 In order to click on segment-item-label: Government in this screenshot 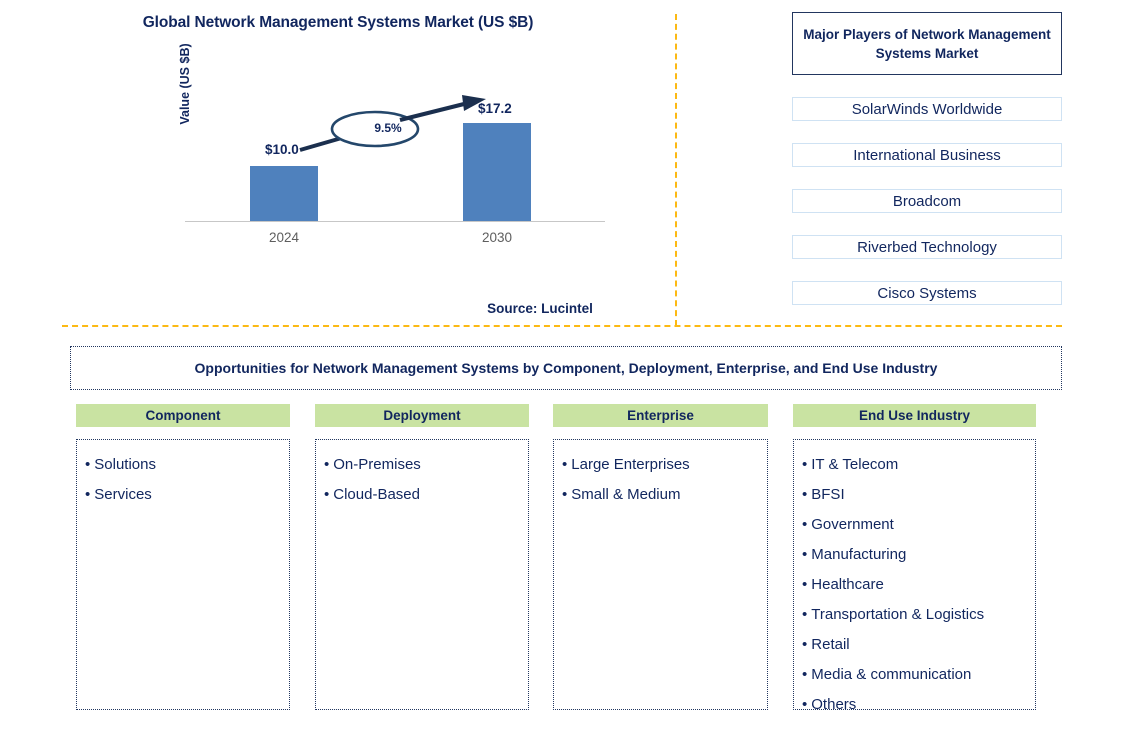, I will do `click(852, 524)`.